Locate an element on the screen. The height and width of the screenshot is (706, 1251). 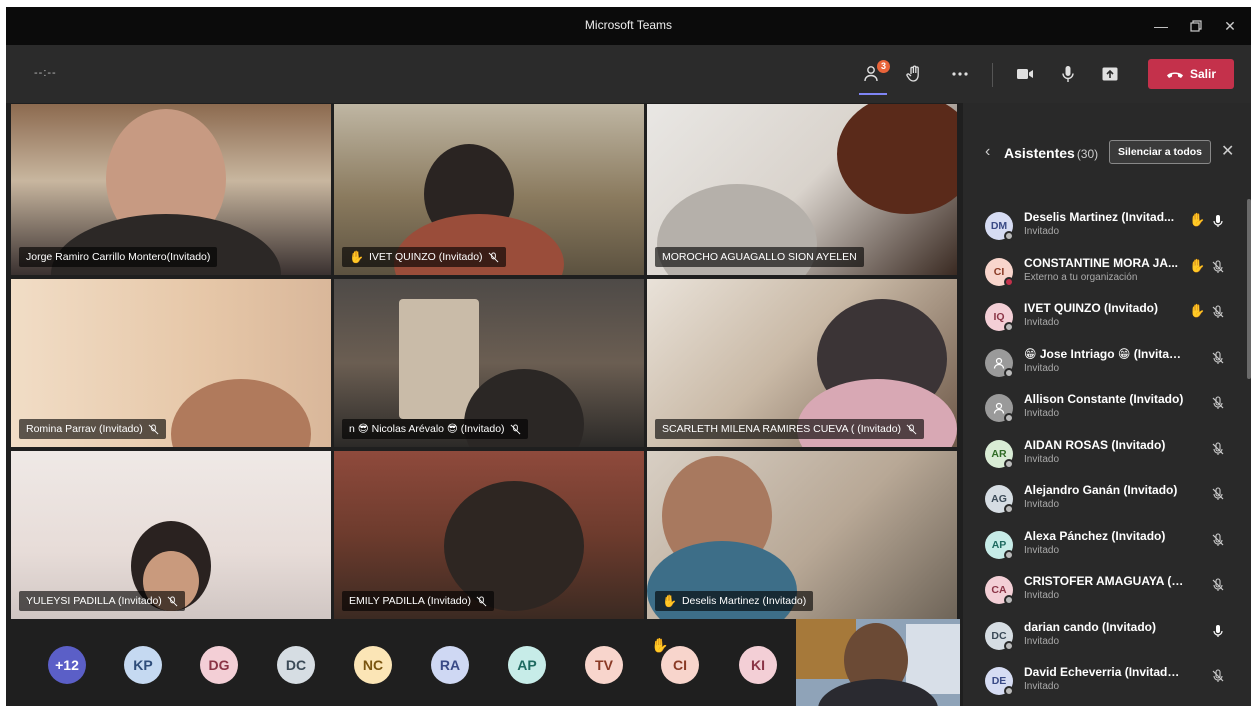
participant-row: AG Alejandro Ganán (Invitado) Invitado is located at coordinates (1103, 500).